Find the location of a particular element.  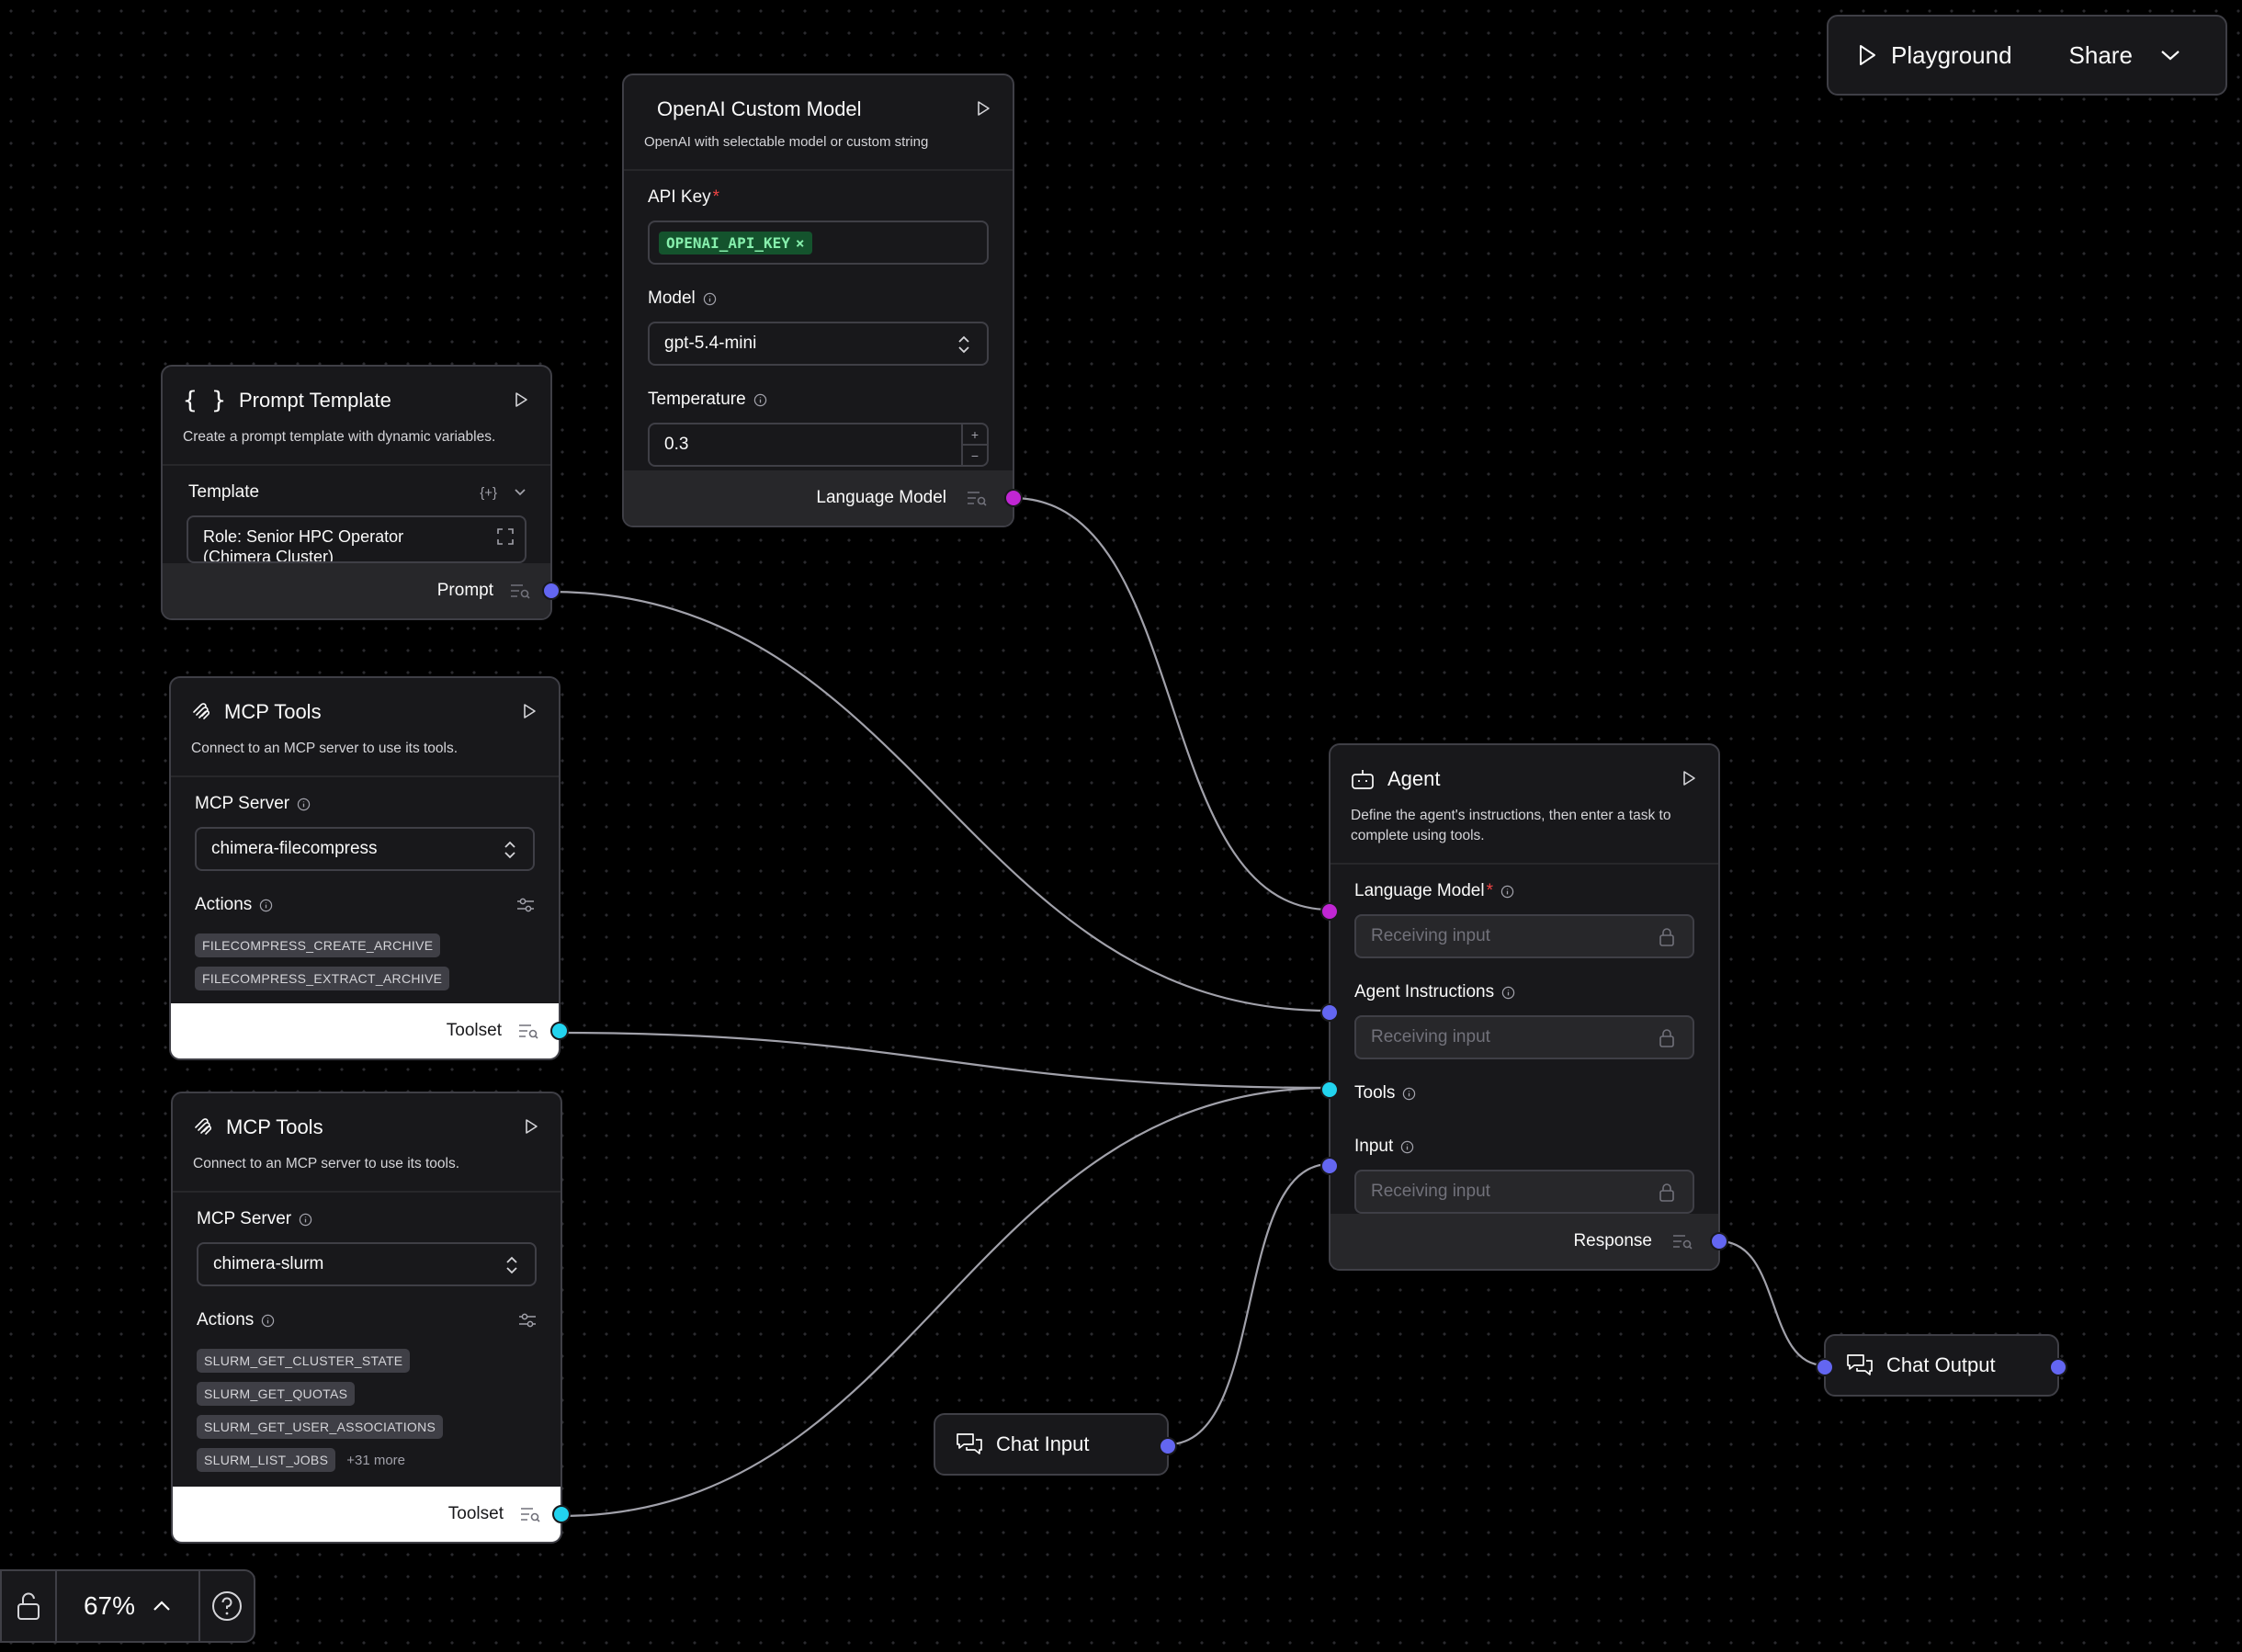

share-button: Share is located at coordinates (2125, 55).